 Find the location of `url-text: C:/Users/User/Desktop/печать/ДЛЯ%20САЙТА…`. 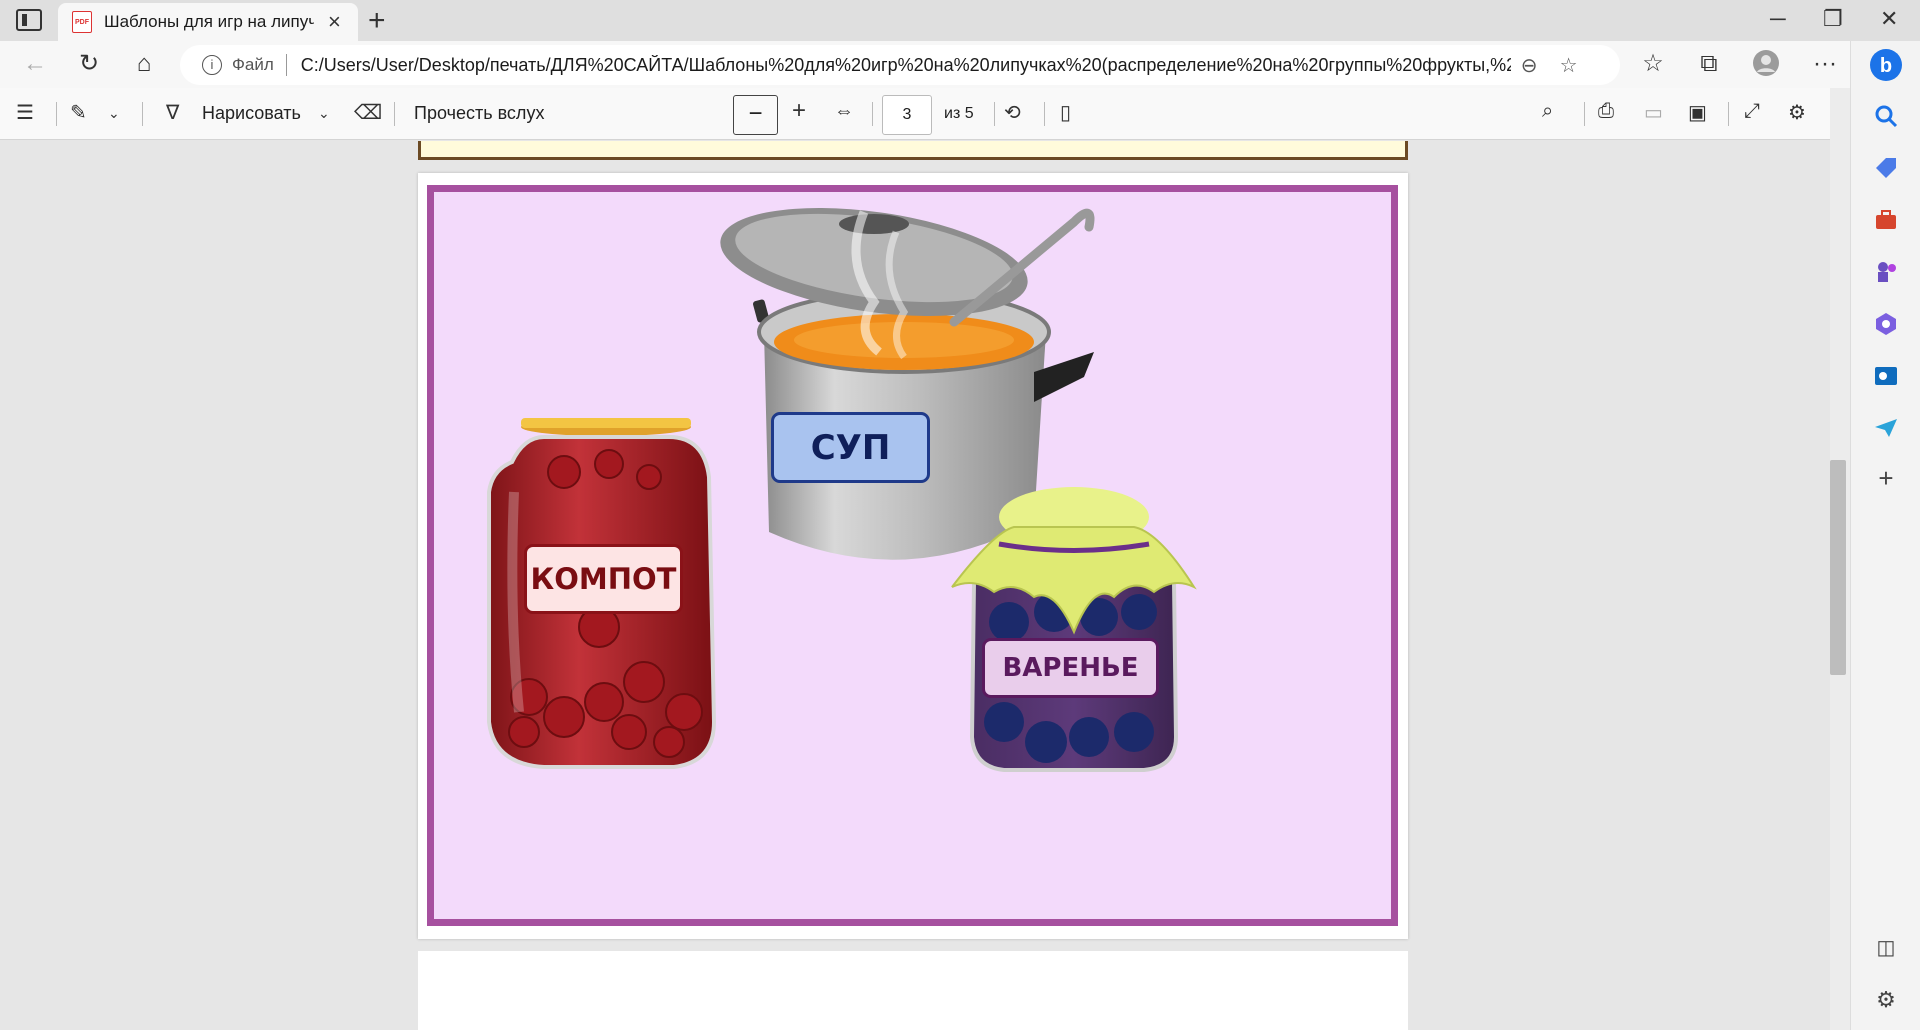

url-text: C:/Users/User/Desktop/печать/ДЛЯ%20САЙТА… is located at coordinates (906, 65).